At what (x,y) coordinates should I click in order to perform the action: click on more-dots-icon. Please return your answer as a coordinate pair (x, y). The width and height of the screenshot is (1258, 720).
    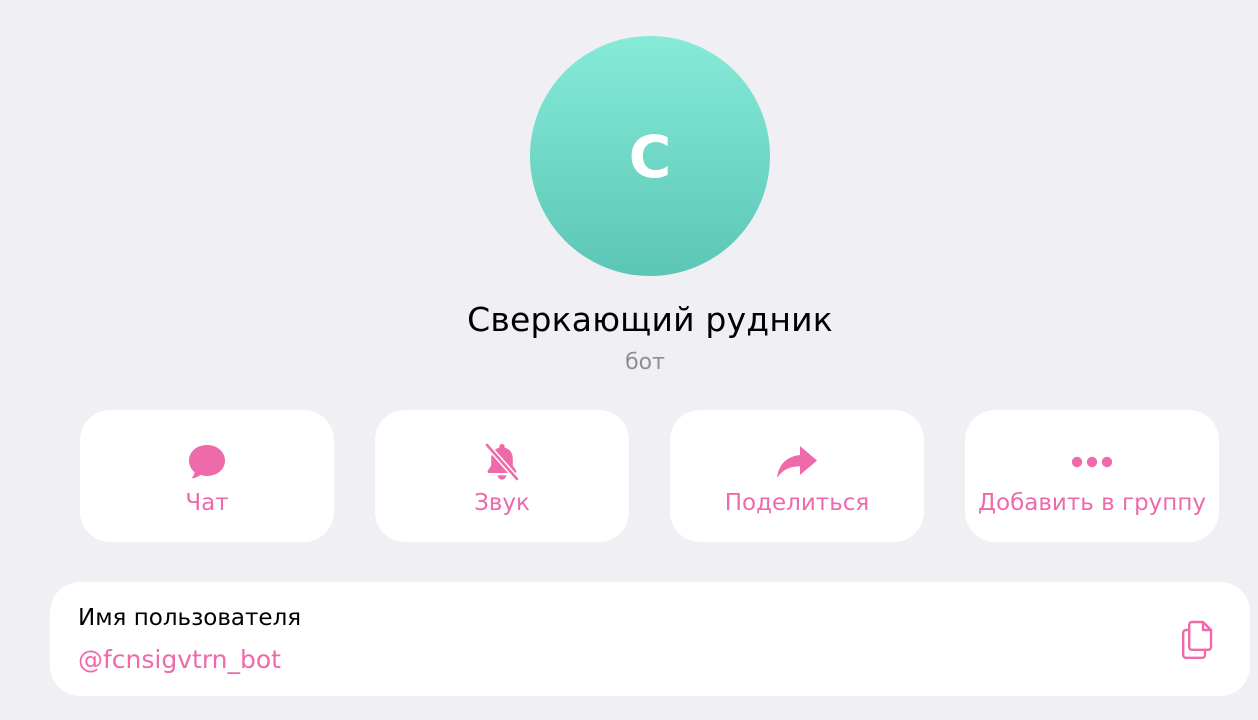
    Looking at the image, I should click on (1092, 462).